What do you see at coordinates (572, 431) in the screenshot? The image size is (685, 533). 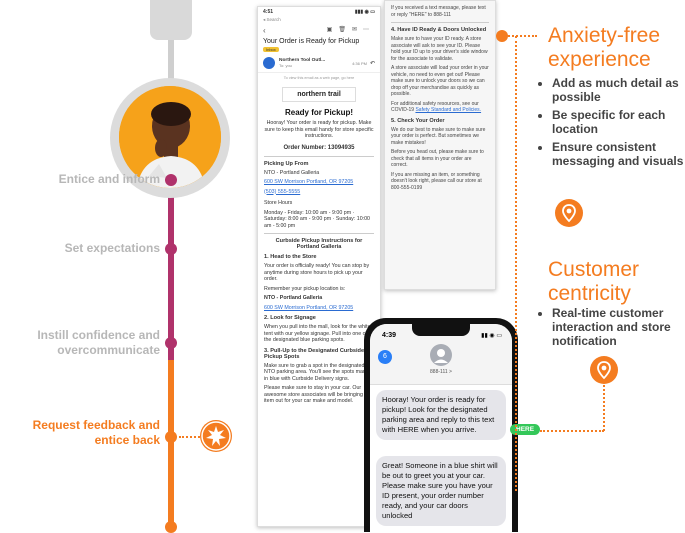 I see `connector-phone` at bounding box center [572, 431].